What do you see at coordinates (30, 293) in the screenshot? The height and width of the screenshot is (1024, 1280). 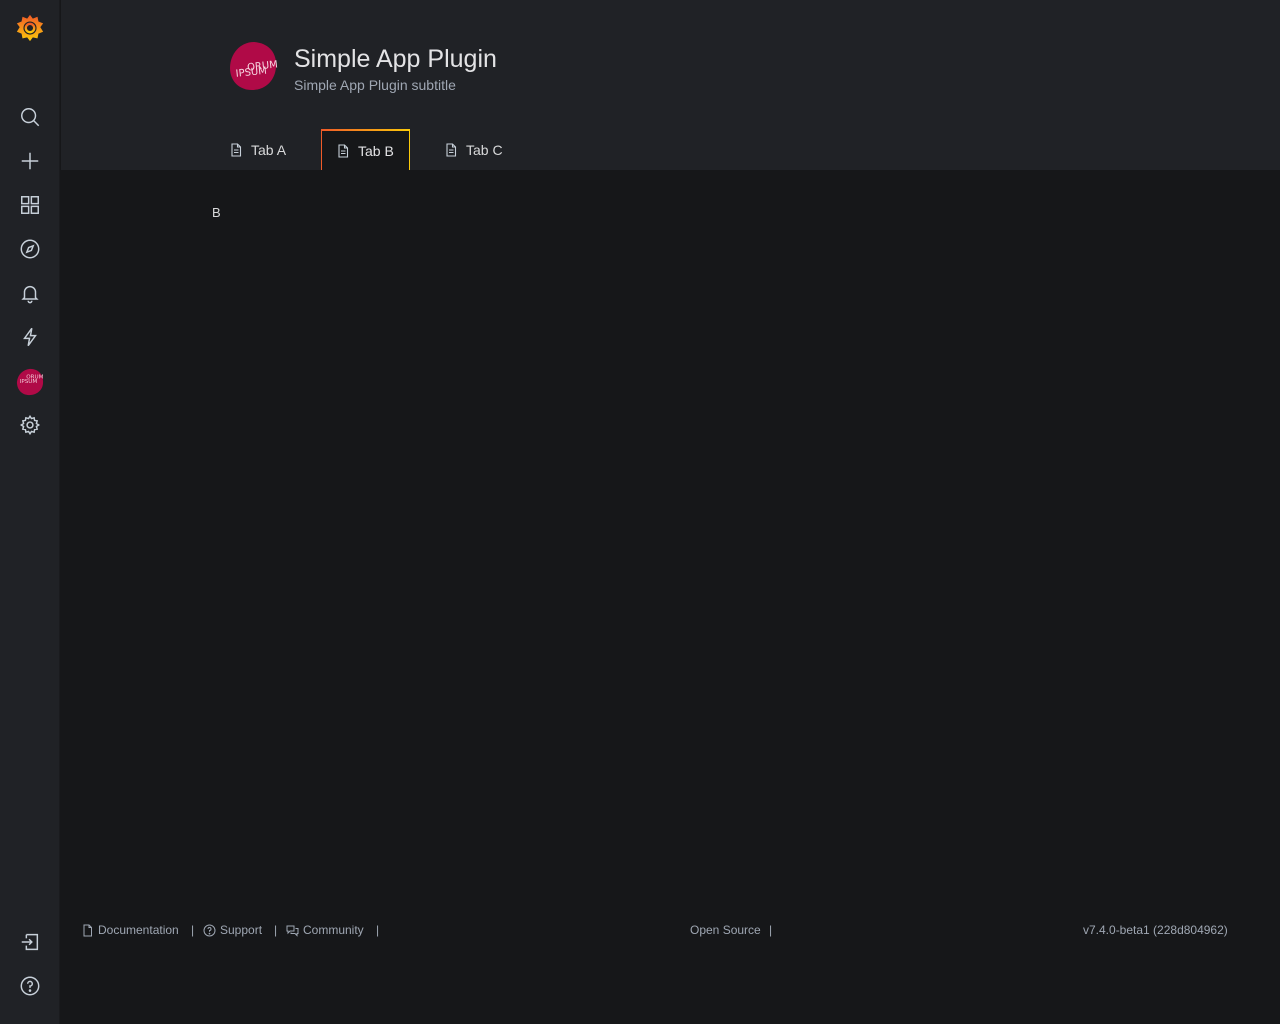 I see `bell-icon` at bounding box center [30, 293].